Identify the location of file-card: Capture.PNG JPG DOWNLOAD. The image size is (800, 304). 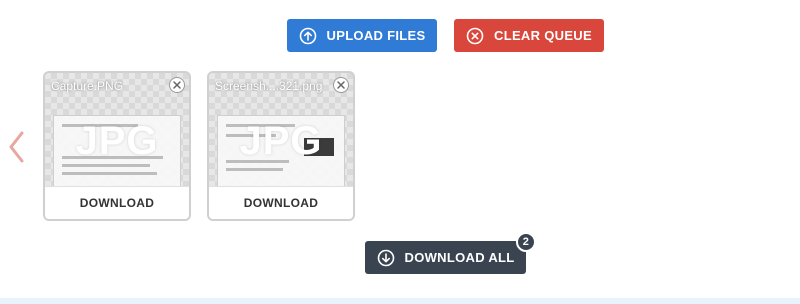
(117, 146).